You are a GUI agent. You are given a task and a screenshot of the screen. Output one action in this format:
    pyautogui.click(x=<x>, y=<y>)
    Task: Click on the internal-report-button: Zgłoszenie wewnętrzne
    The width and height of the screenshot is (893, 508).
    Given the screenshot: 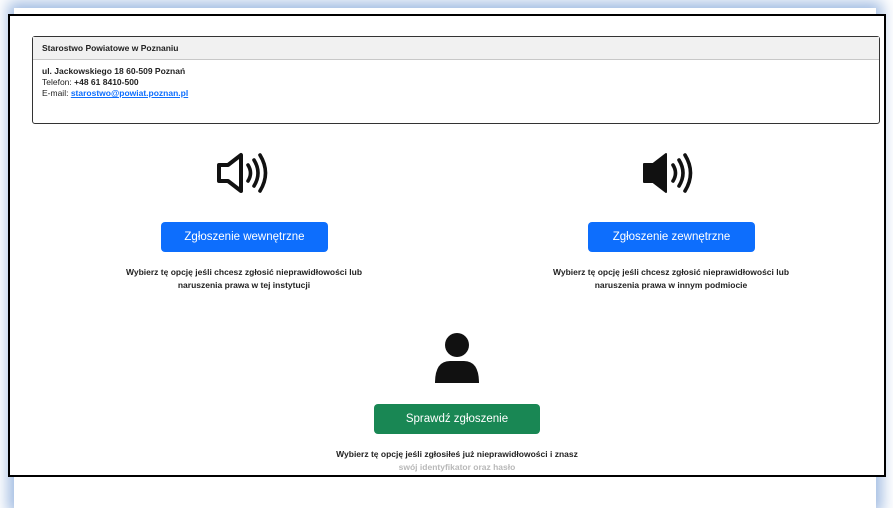 What is the action you would take?
    pyautogui.click(x=244, y=237)
    